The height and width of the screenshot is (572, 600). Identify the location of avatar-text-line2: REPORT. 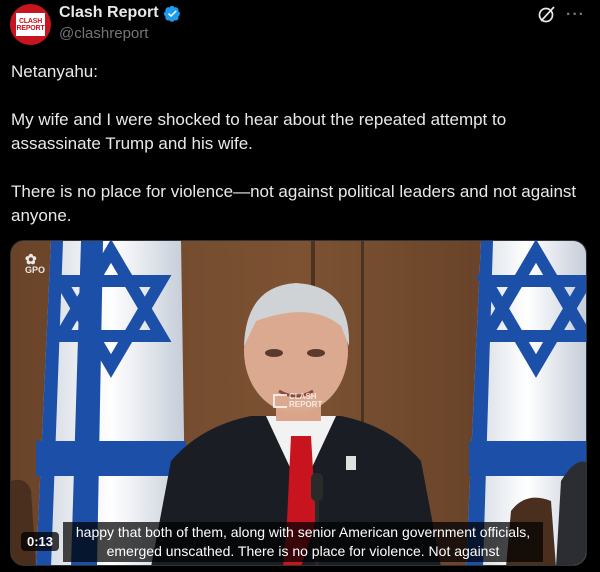
(30, 28).